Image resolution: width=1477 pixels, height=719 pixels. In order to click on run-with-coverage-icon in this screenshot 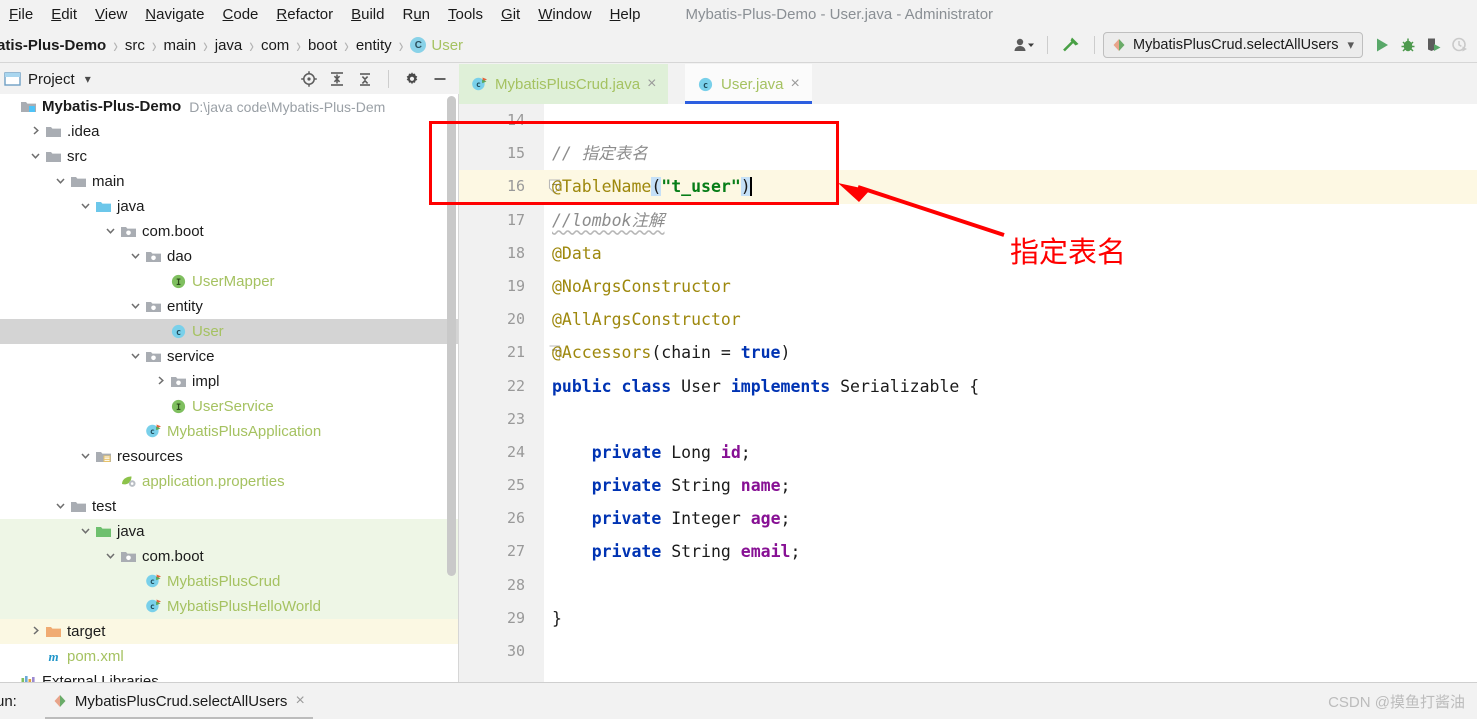, I will do `click(1434, 45)`.